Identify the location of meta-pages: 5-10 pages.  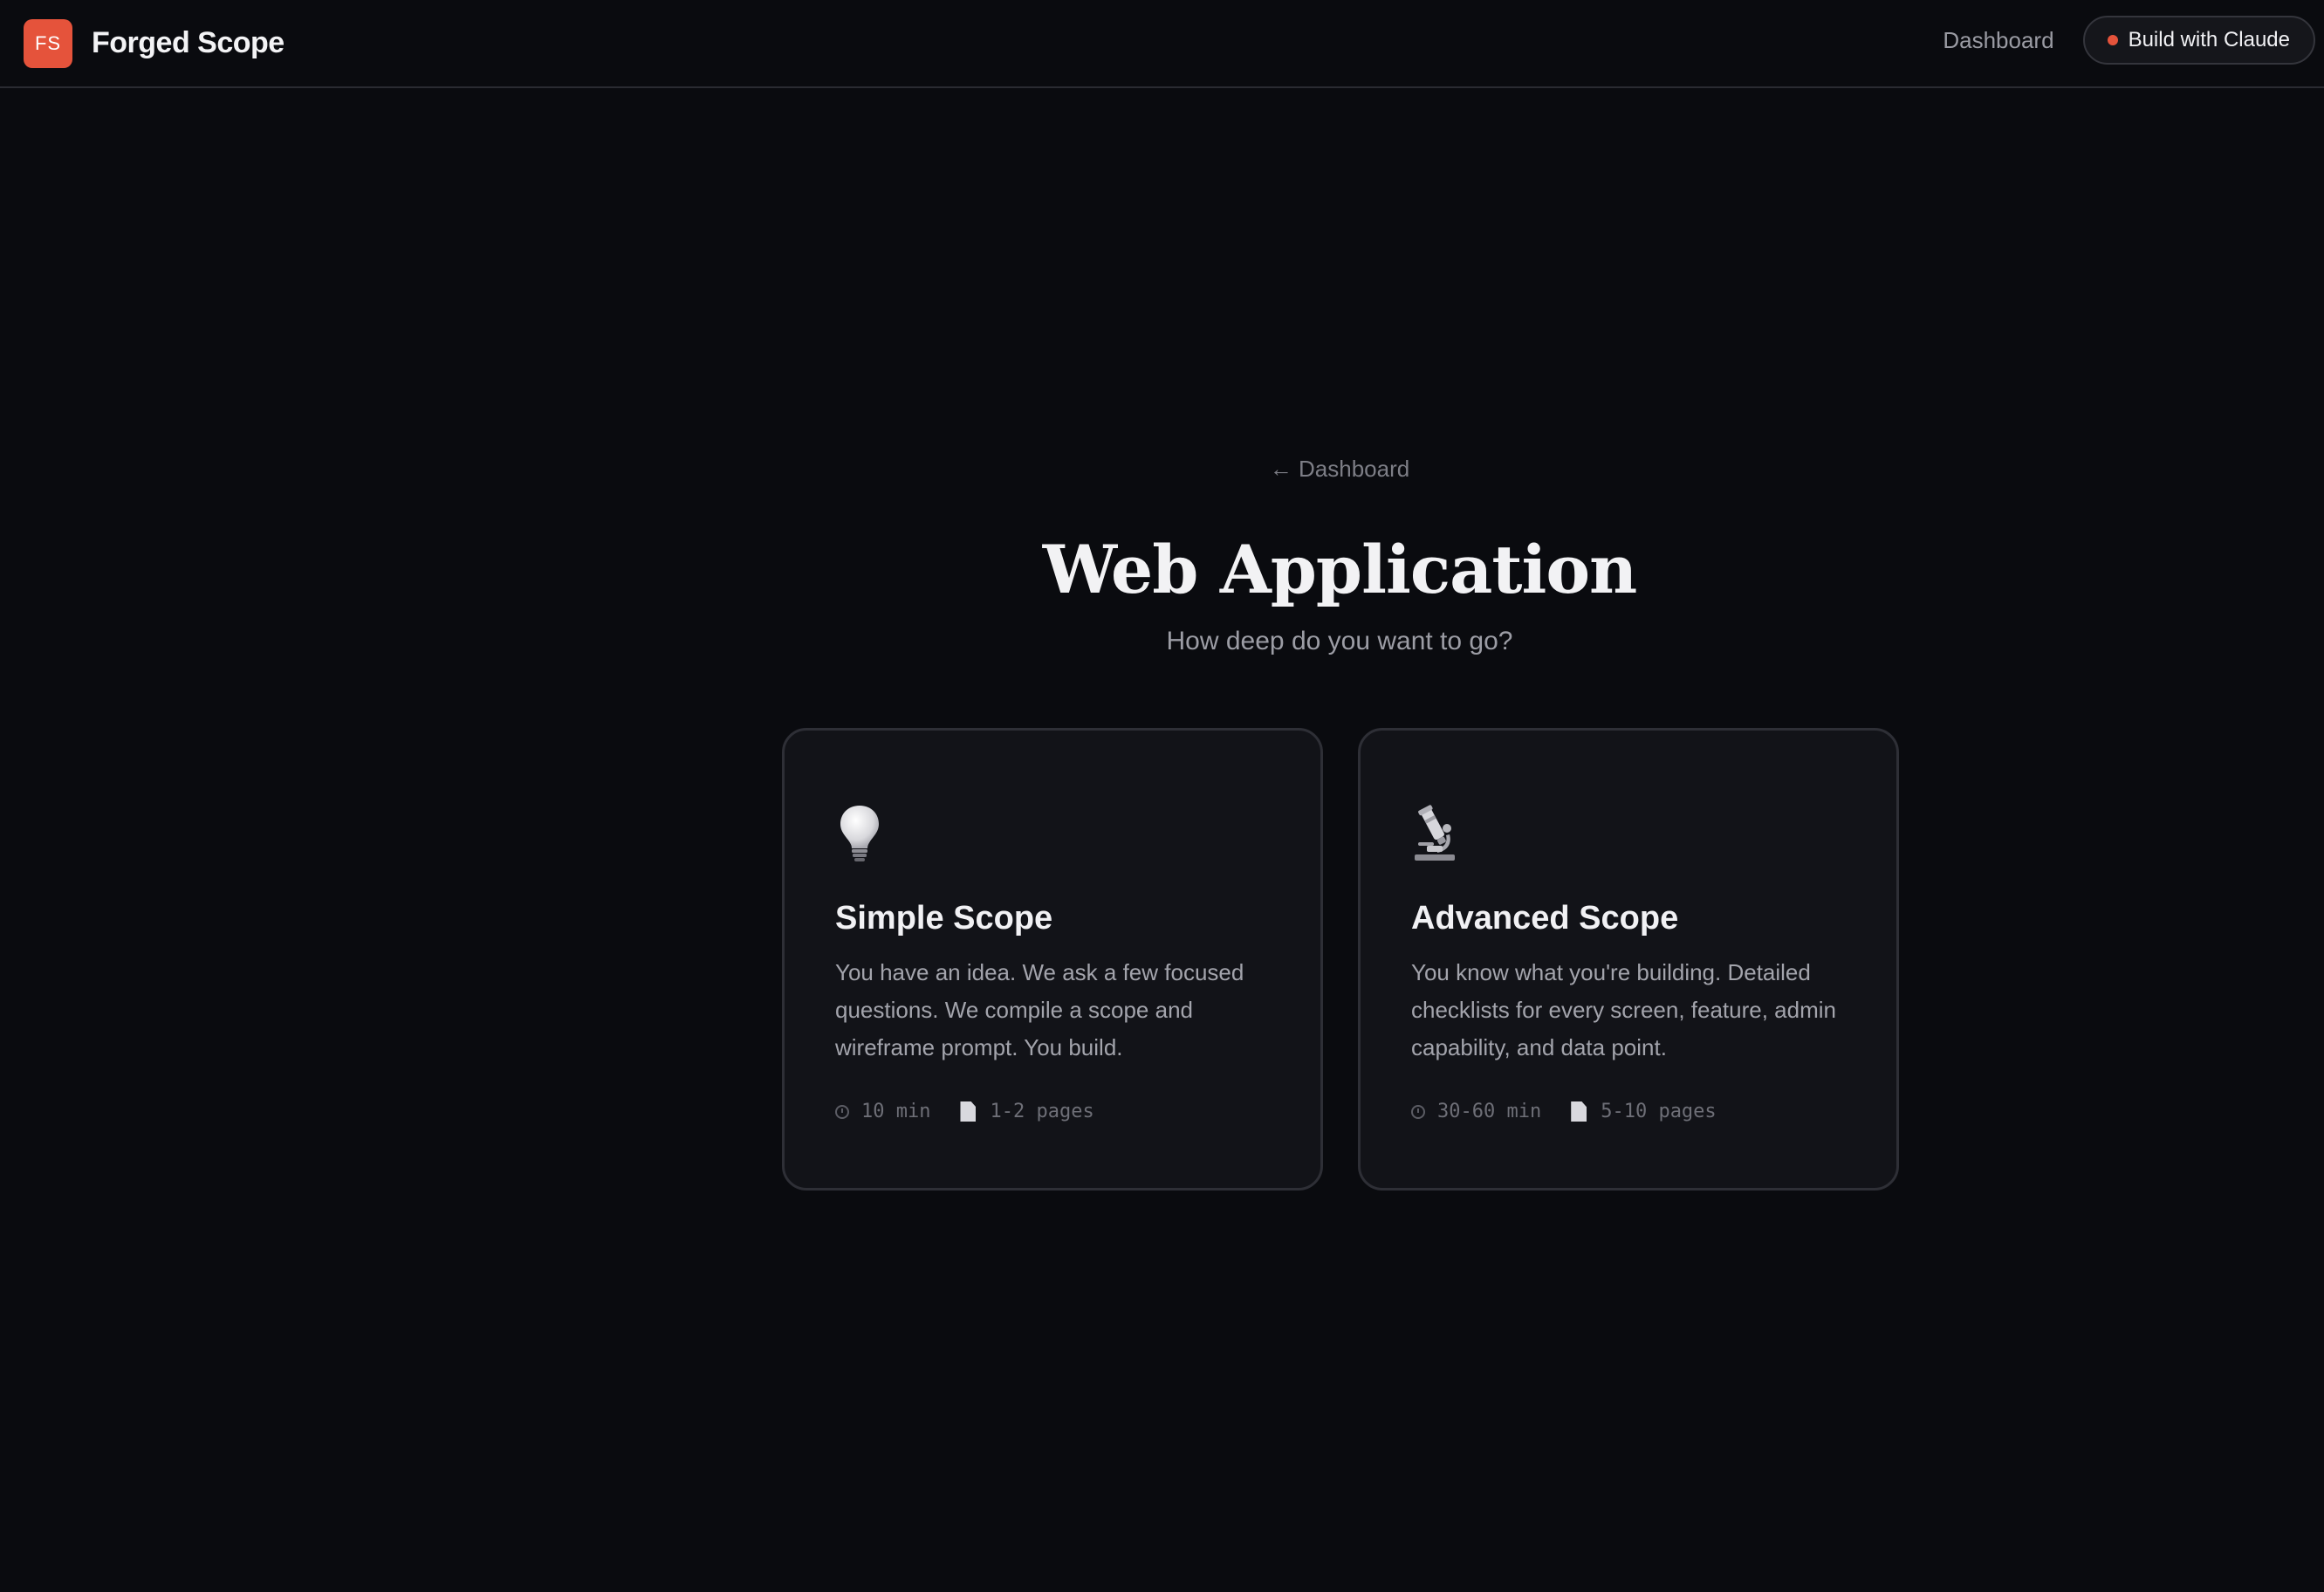
(1644, 1111).